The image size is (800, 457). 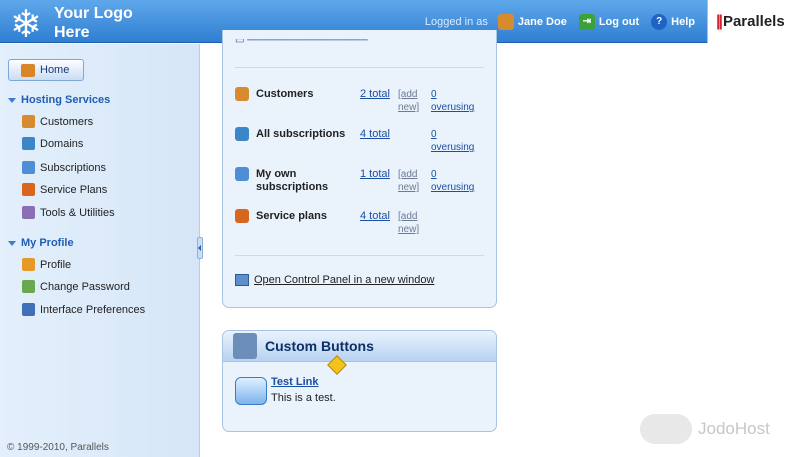 I want to click on sidebar-item-domains: Domains, so click(x=52, y=143).